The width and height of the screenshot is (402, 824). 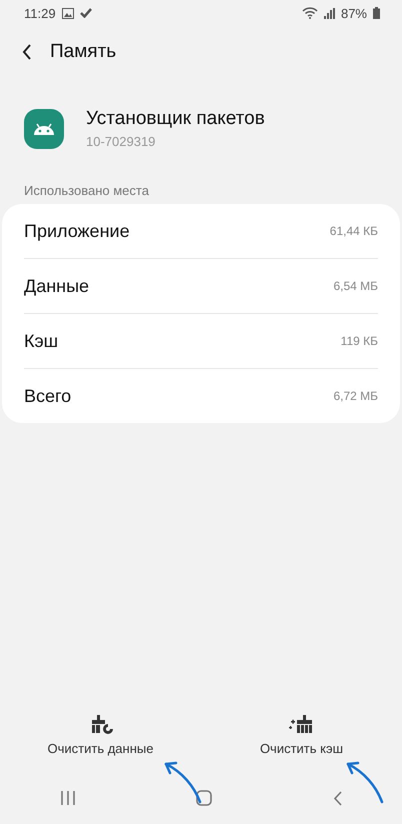 What do you see at coordinates (83, 52) in the screenshot?
I see `page-title: Память` at bounding box center [83, 52].